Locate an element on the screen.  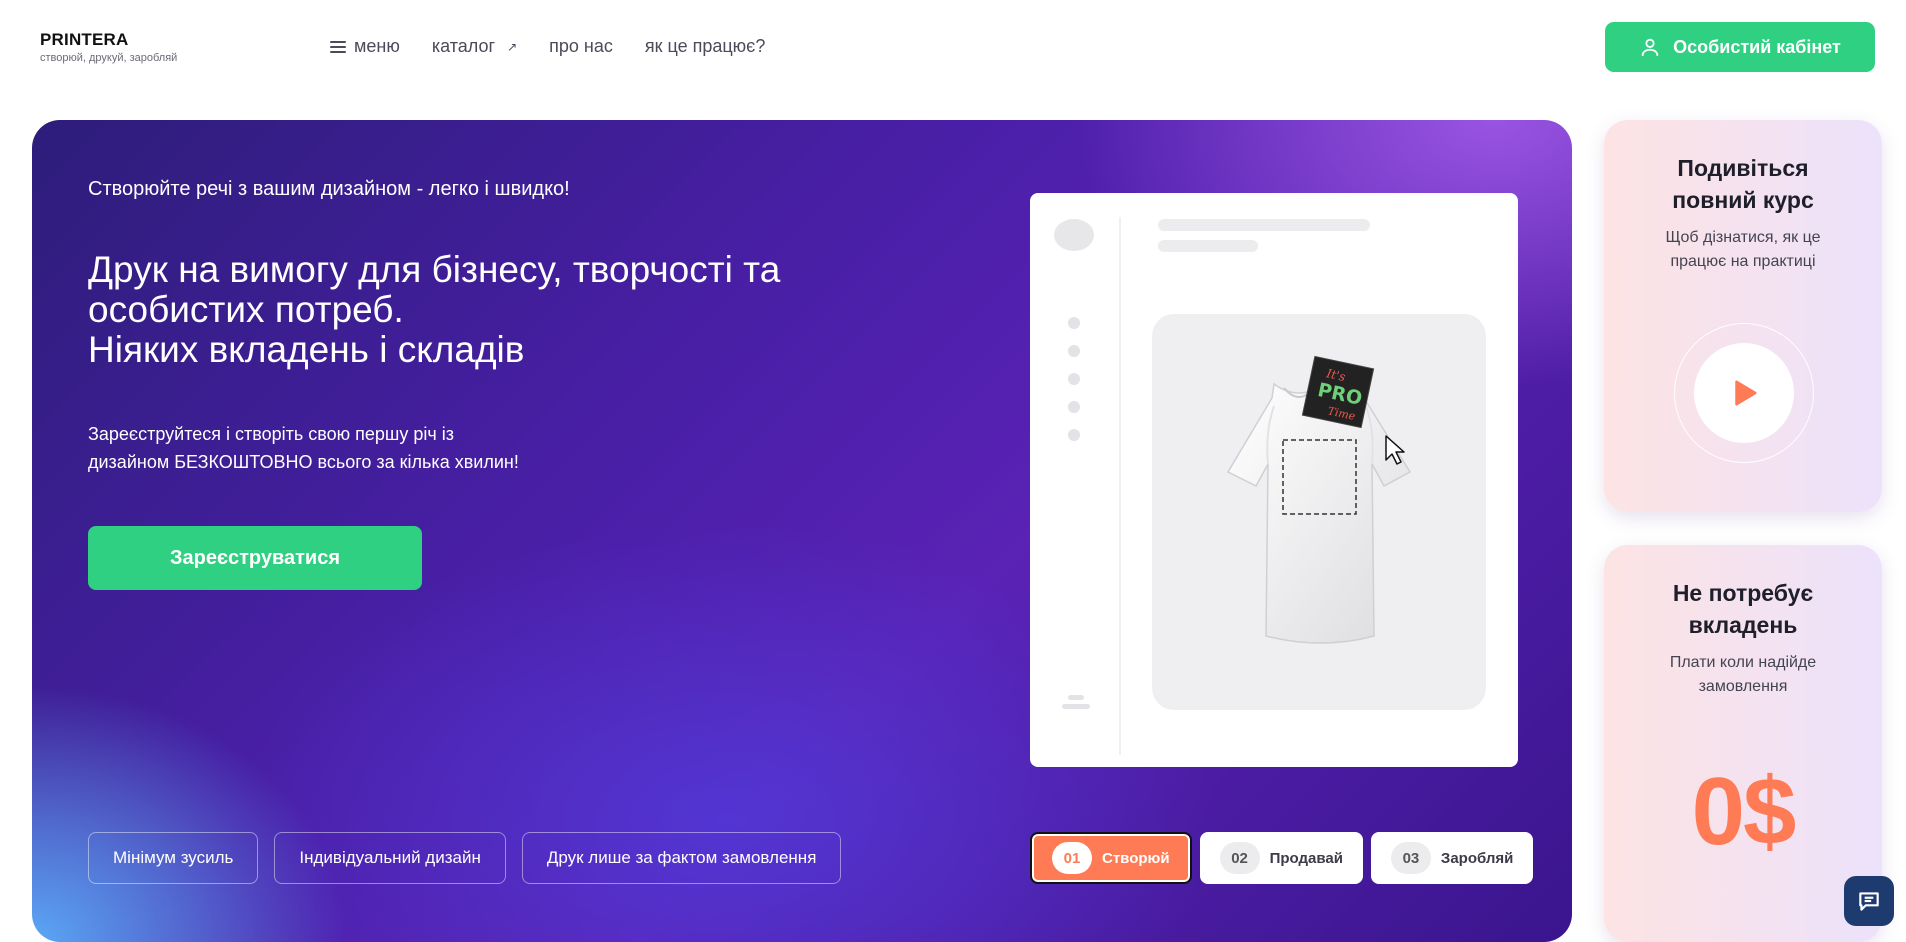
nav-item-label: як це працює? is located at coordinates (705, 46).